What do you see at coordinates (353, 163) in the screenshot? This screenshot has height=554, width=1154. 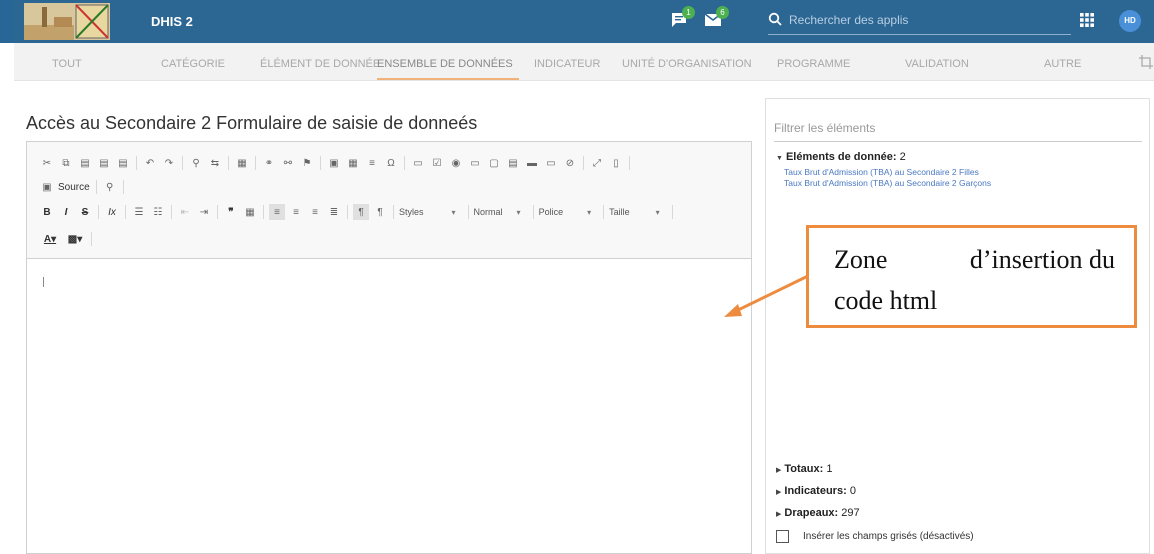 I see `table-icon: ▦` at bounding box center [353, 163].